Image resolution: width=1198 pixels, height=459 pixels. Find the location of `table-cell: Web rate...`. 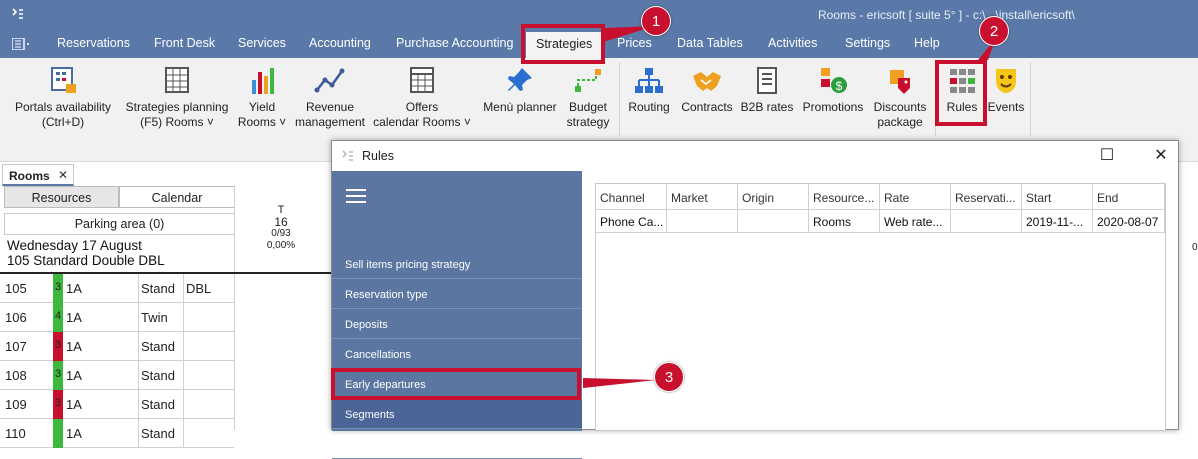

table-cell: Web rate... is located at coordinates (915, 221).